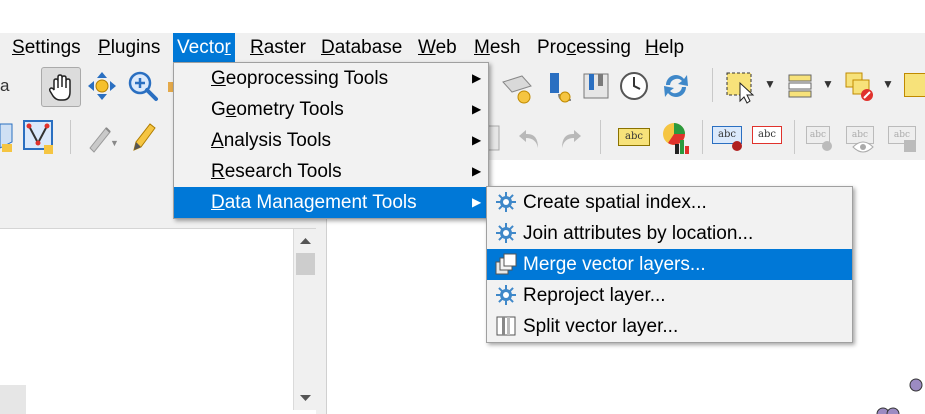  Describe the element at coordinates (305, 264) in the screenshot. I see `scrollbar-thumb` at that location.